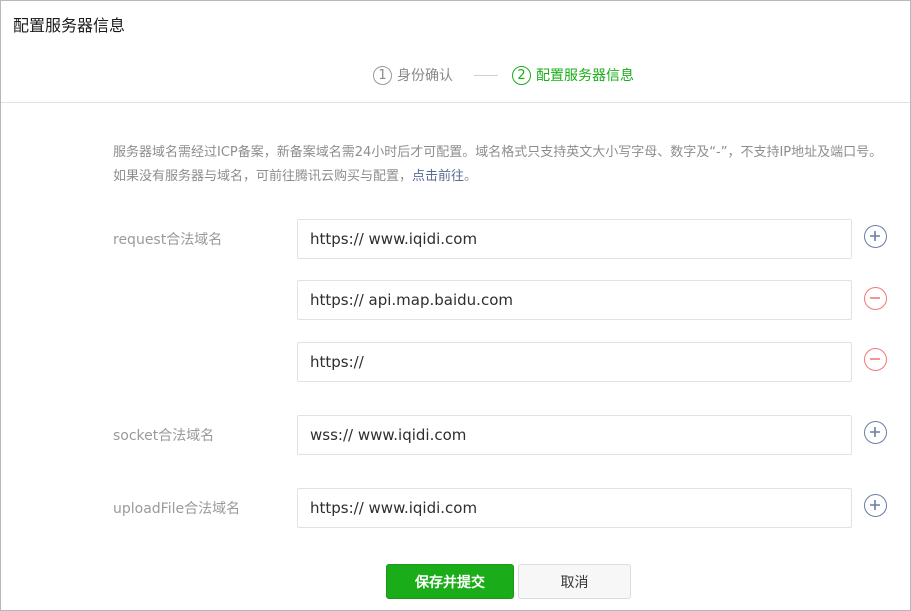  I want to click on input-value: wss:// www.iqidi.com, so click(388, 435).